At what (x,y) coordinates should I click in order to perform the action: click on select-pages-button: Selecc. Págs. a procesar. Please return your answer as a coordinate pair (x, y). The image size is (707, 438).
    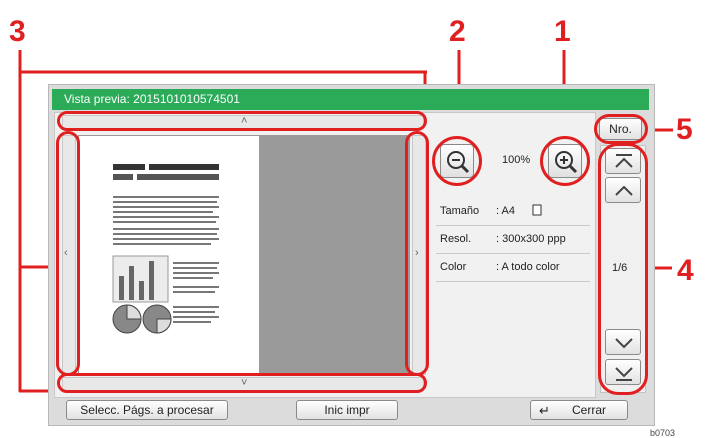
    Looking at the image, I should click on (147, 410).